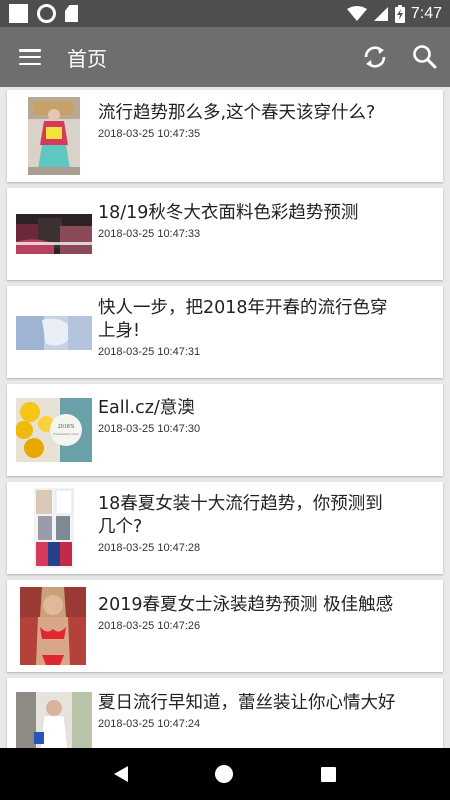 This screenshot has width=450, height=800. I want to click on article-title: 18/19秋冬大衣面料色彩趋势预测, so click(228, 213).